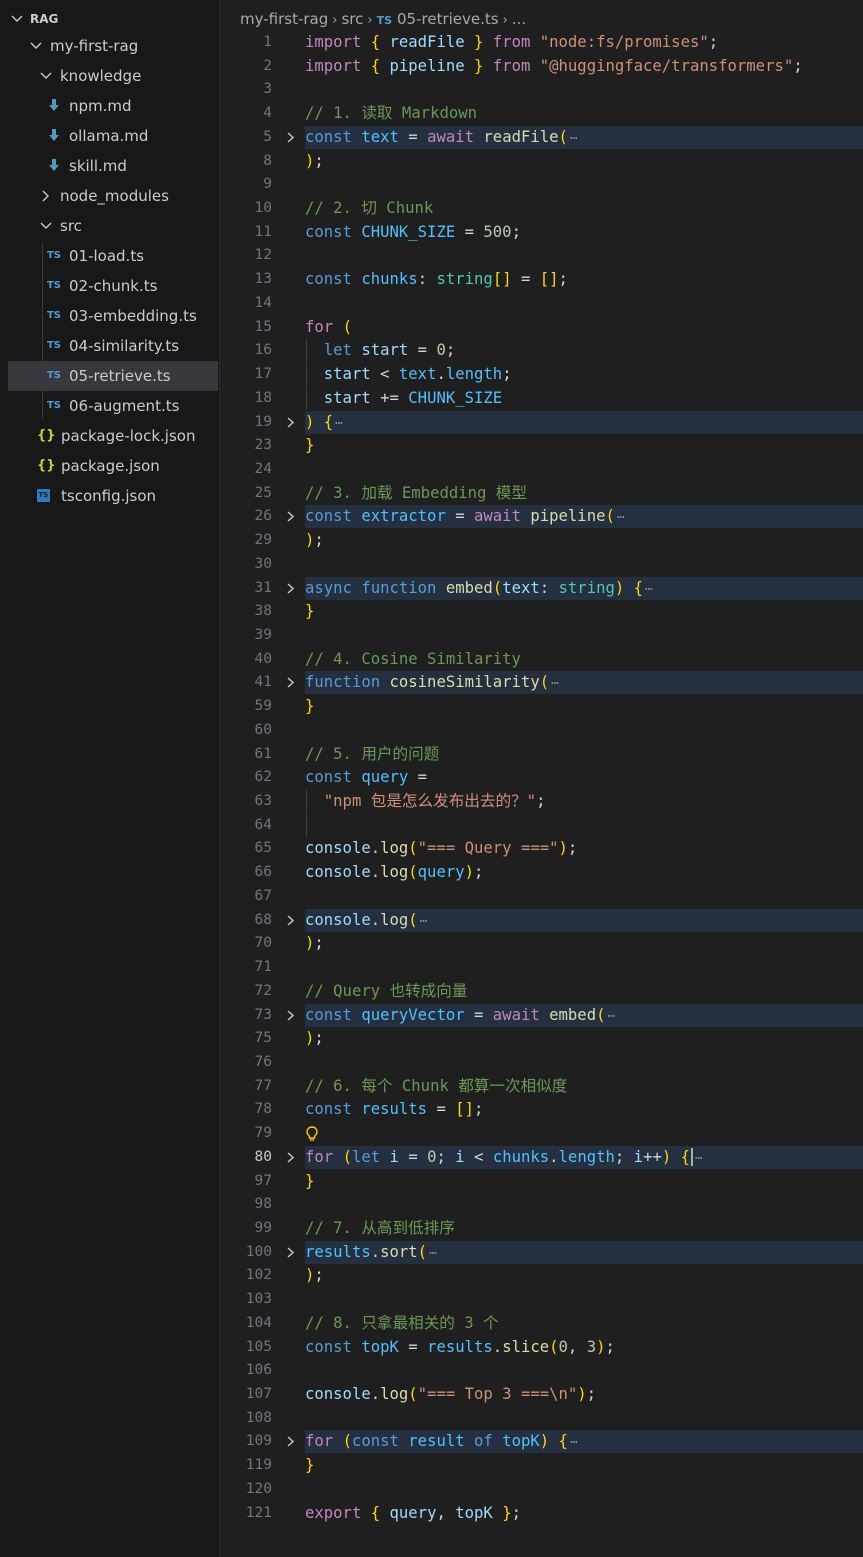 Image resolution: width=863 pixels, height=1557 pixels. What do you see at coordinates (584, 1513) in the screenshot?
I see `code-text: export { query, topK };` at bounding box center [584, 1513].